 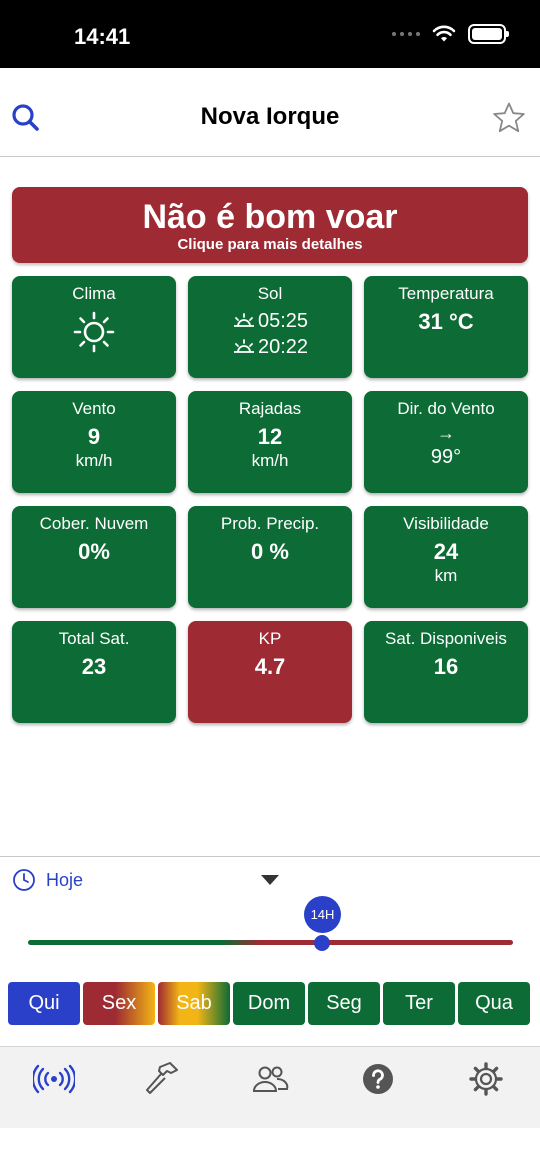 I want to click on status-icons, so click(x=450, y=34).